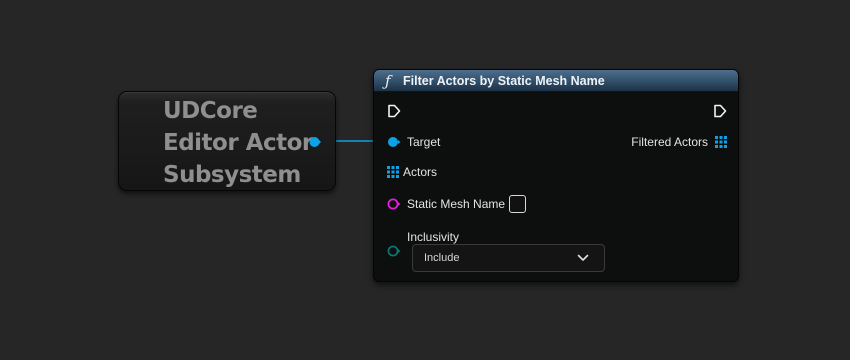  What do you see at coordinates (394, 111) in the screenshot?
I see `exec-input-pin` at bounding box center [394, 111].